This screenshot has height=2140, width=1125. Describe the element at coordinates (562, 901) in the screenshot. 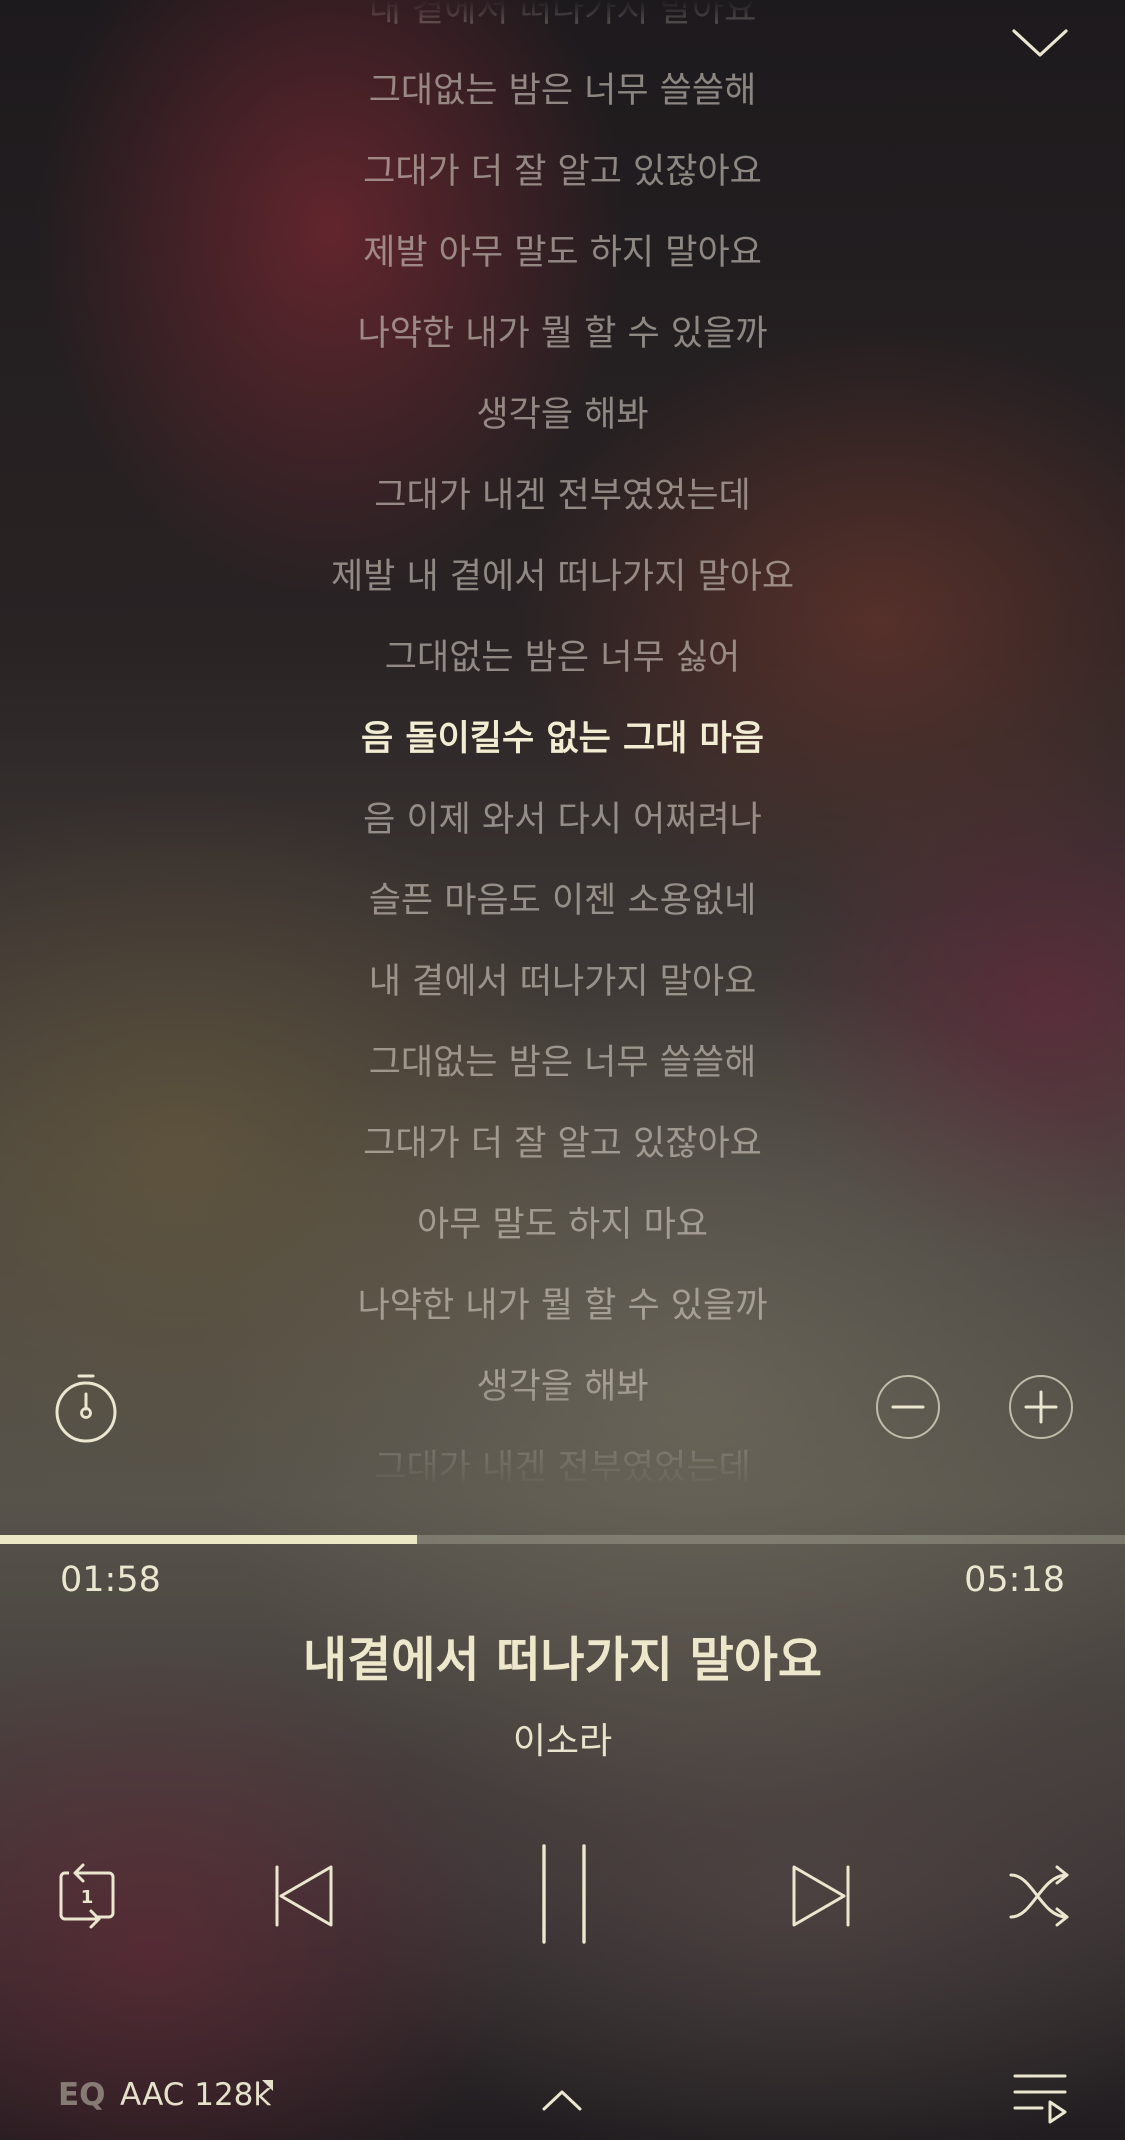

I see `lyric-line: 슬픈 마음도 이젠 소용없네` at that location.